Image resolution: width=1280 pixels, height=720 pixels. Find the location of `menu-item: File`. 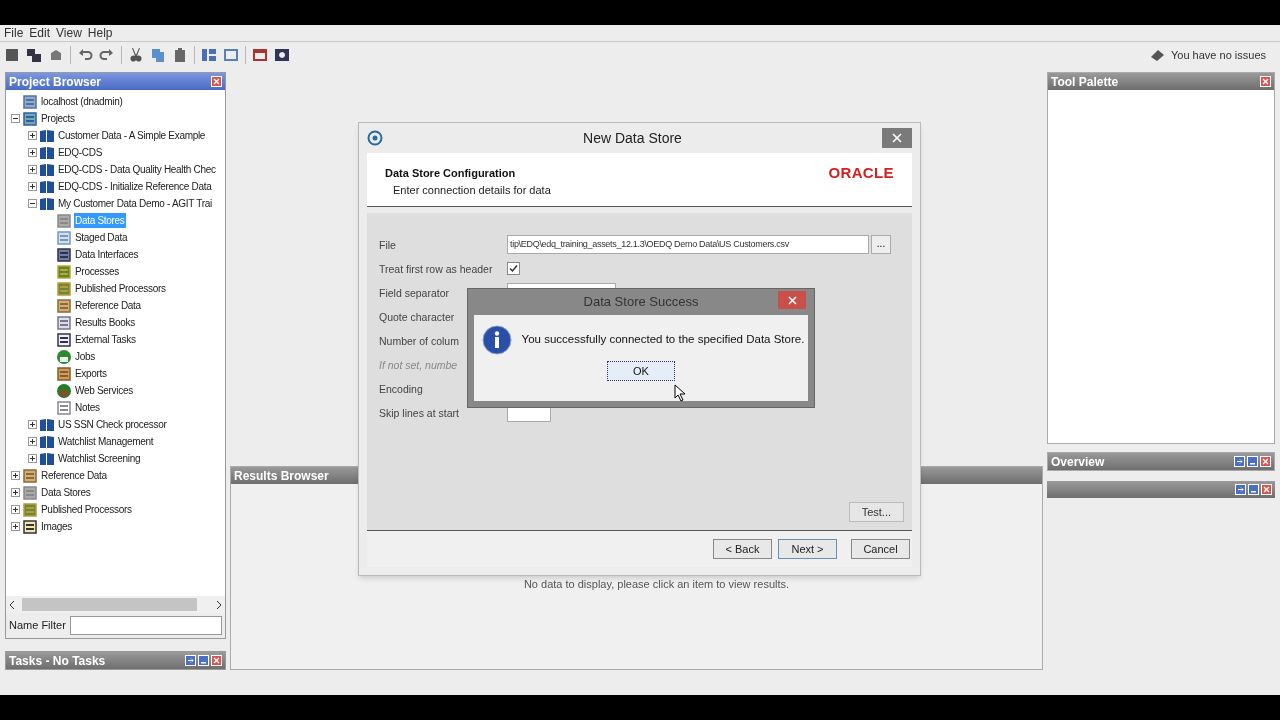

menu-item: File is located at coordinates (14, 33).